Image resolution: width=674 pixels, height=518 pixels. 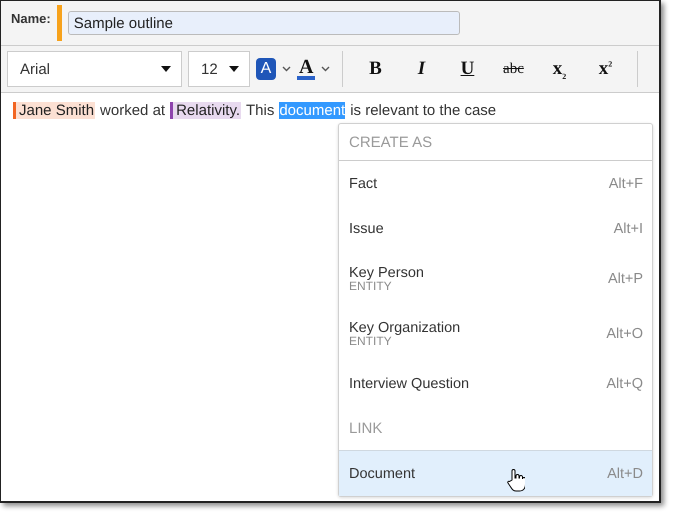 What do you see at coordinates (513, 69) in the screenshot?
I see `strike-button: abc` at bounding box center [513, 69].